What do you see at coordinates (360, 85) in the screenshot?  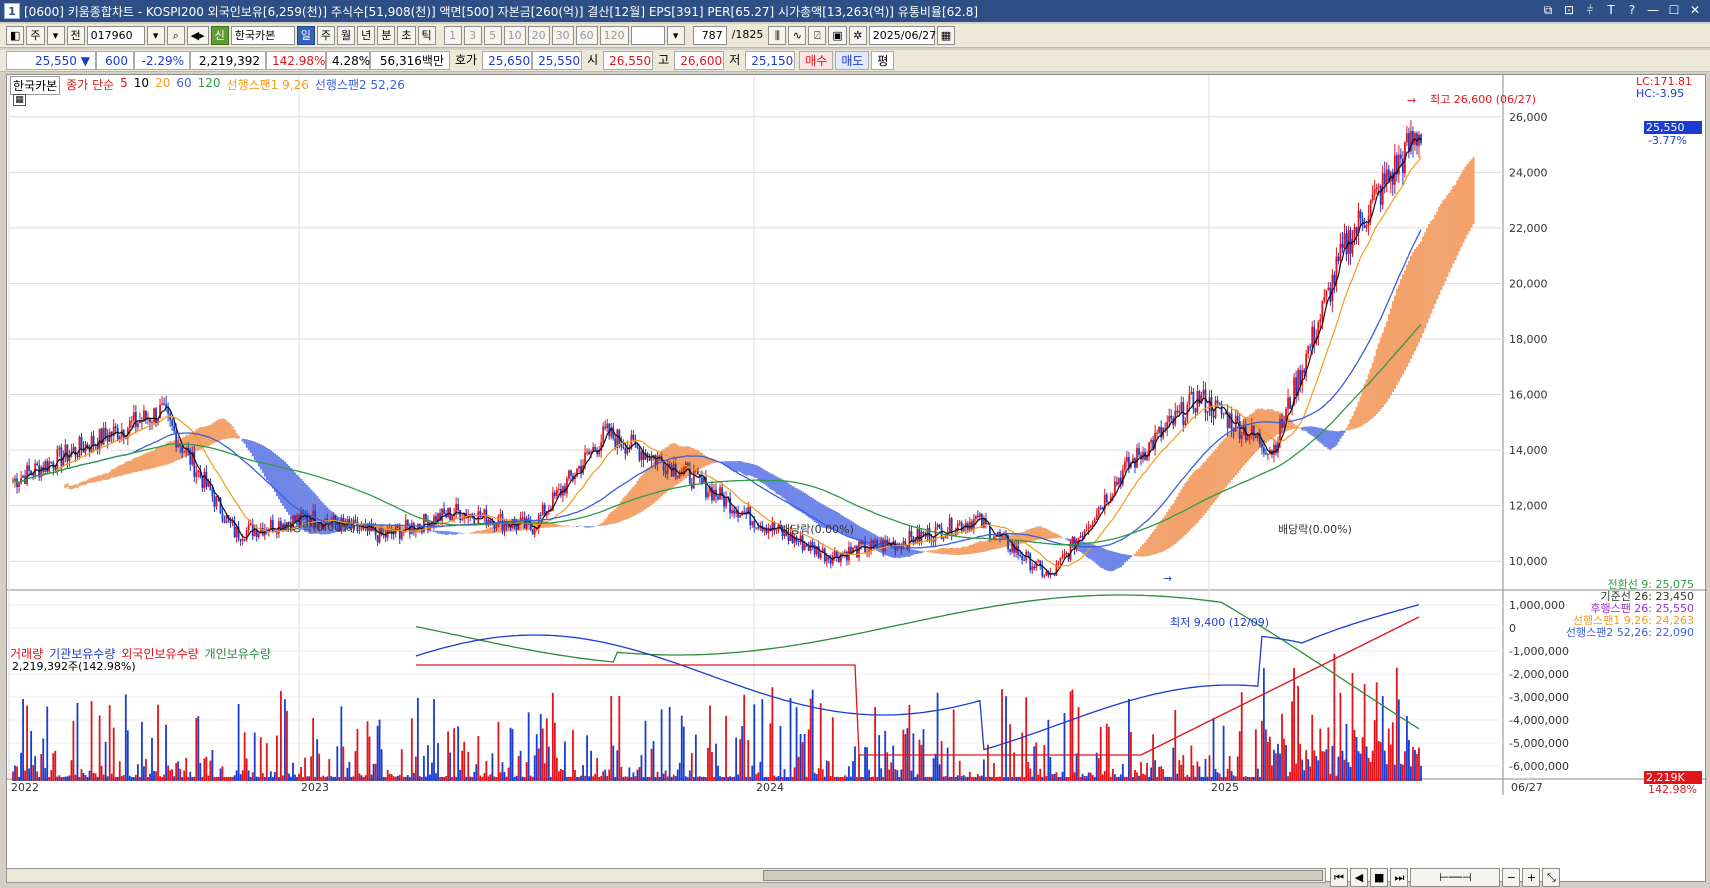 I see `legend-span2: 선행스팬2 52,26` at bounding box center [360, 85].